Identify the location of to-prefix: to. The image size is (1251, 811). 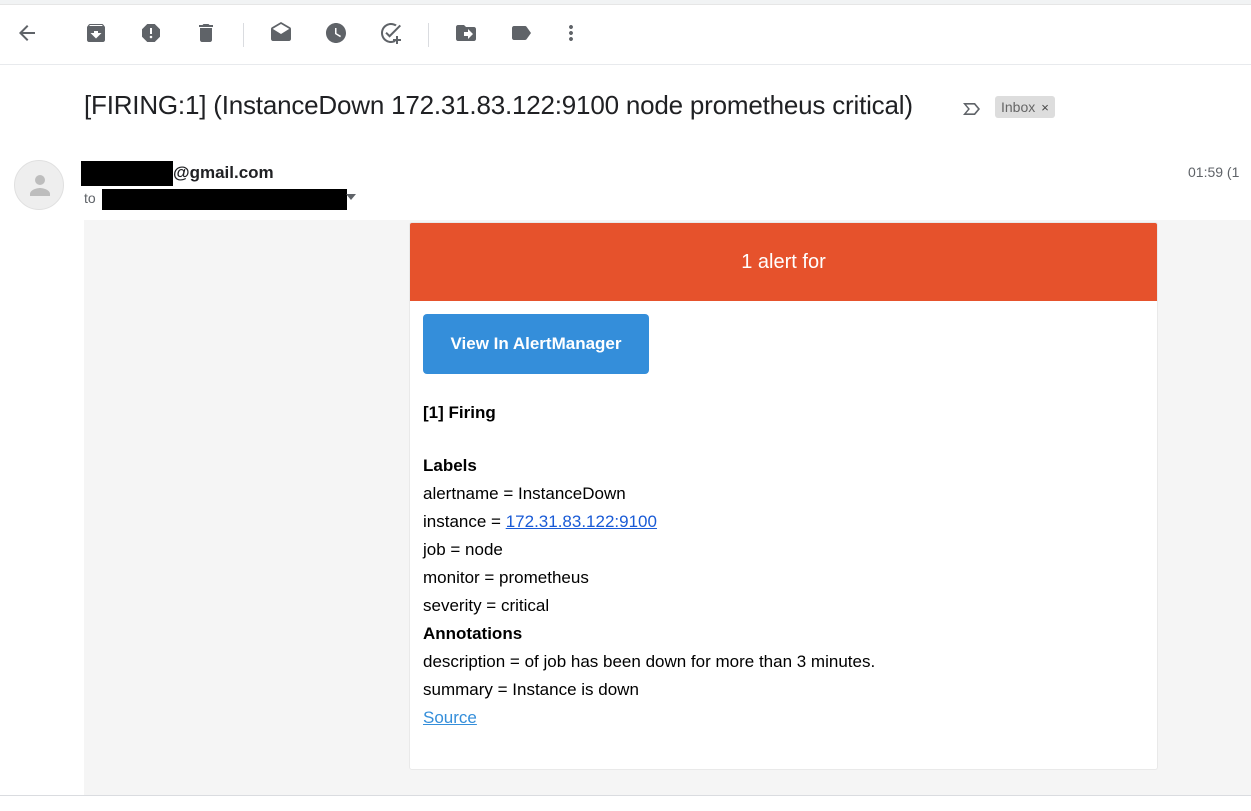
(90, 198).